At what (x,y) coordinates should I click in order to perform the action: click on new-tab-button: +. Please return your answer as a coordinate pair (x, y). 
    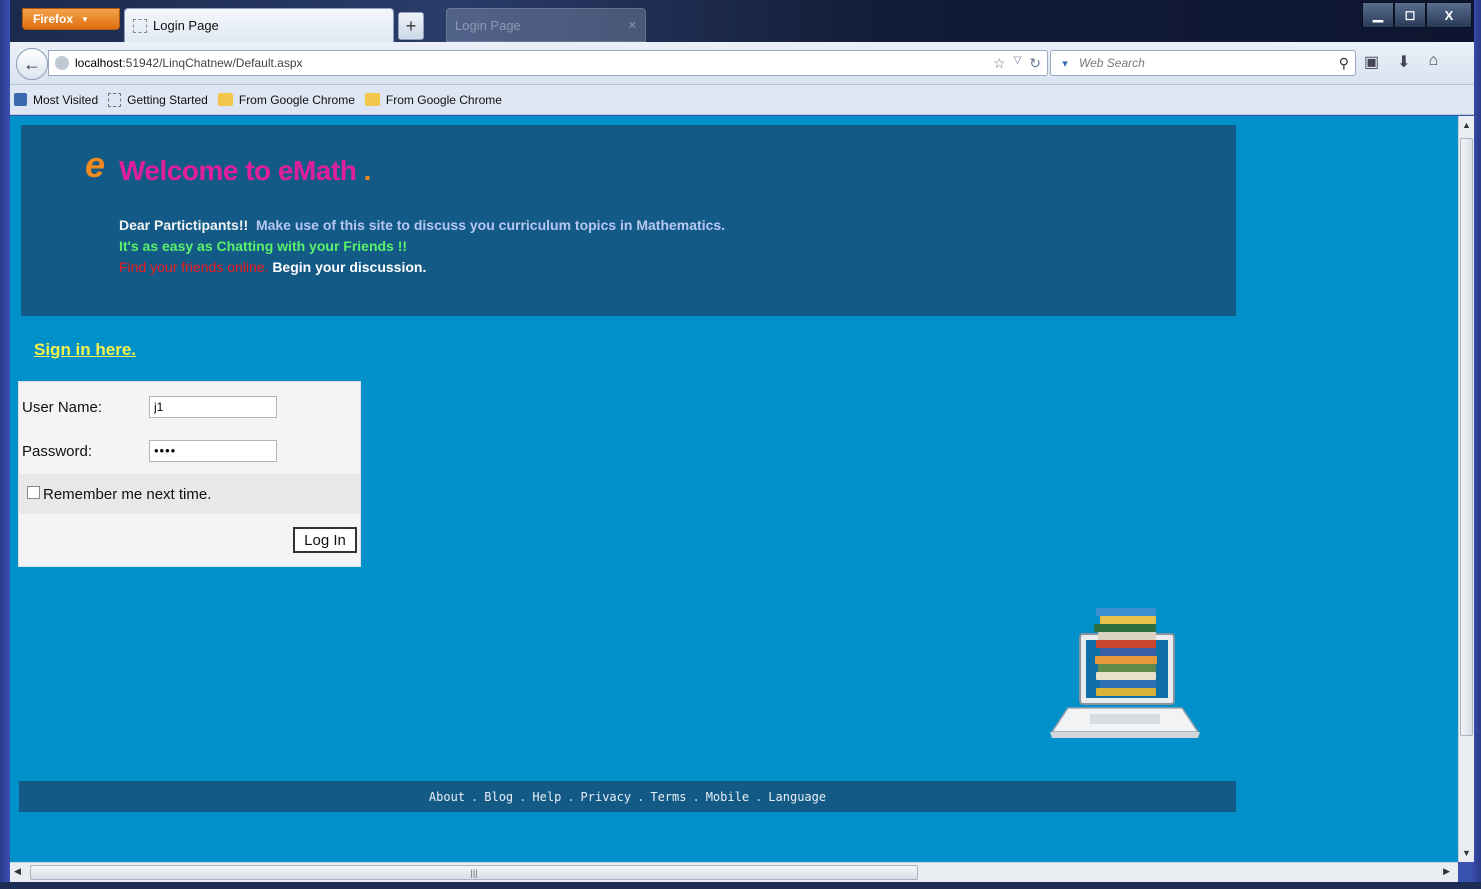
    Looking at the image, I should click on (411, 26).